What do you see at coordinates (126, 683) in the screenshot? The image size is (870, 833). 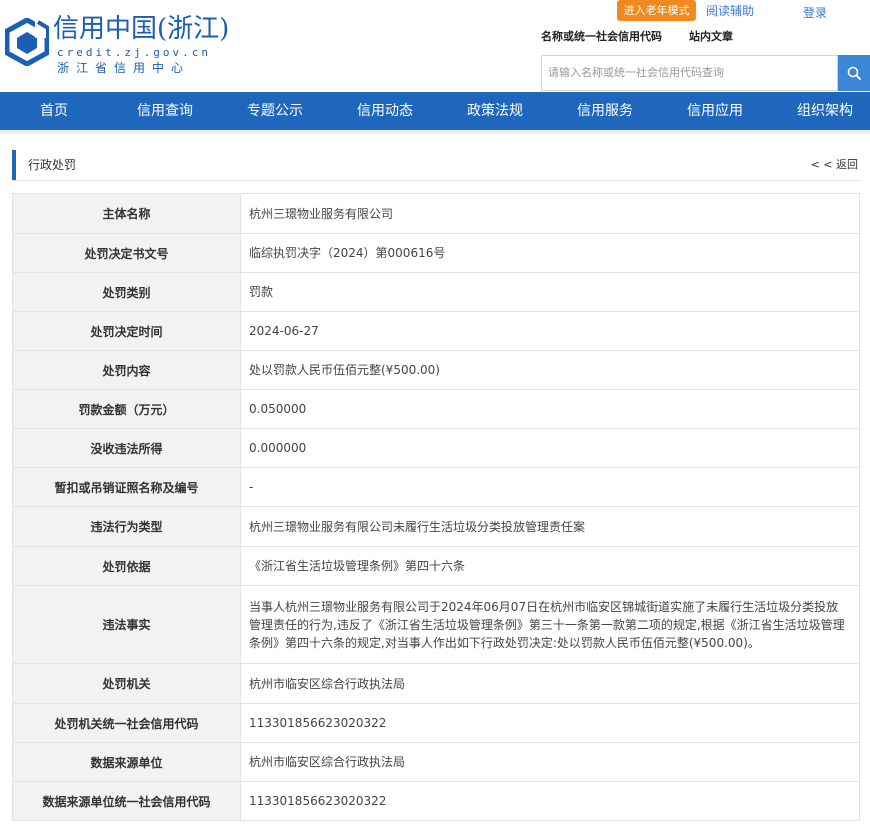 I see `row-label: 处罚机关` at bounding box center [126, 683].